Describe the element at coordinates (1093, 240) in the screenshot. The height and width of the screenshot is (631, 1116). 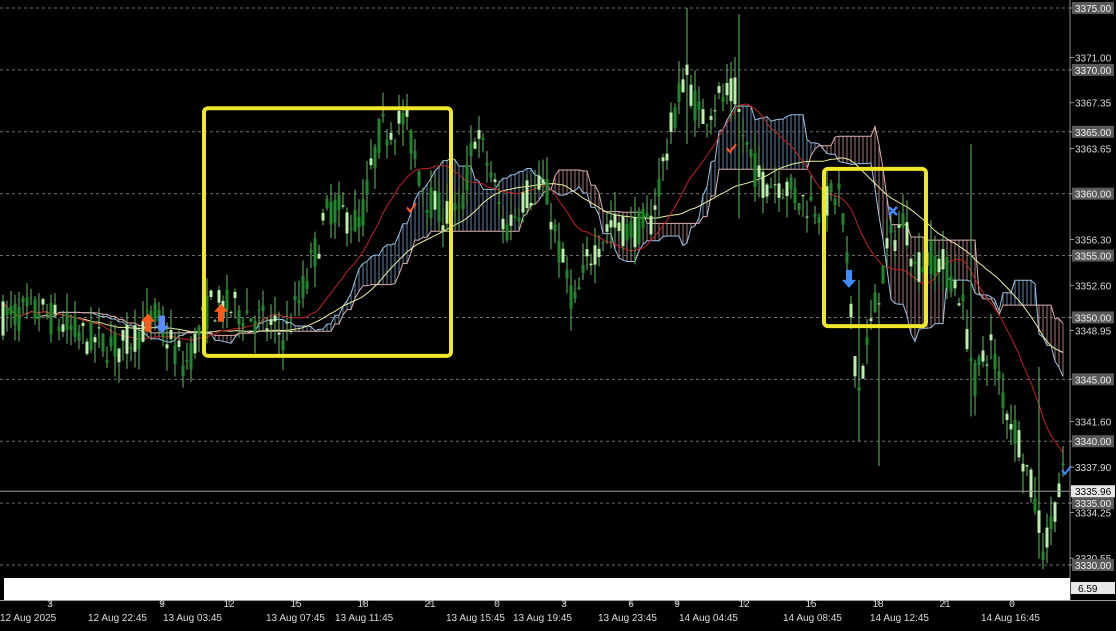
I see `price-tick-label: 3356.30` at that location.